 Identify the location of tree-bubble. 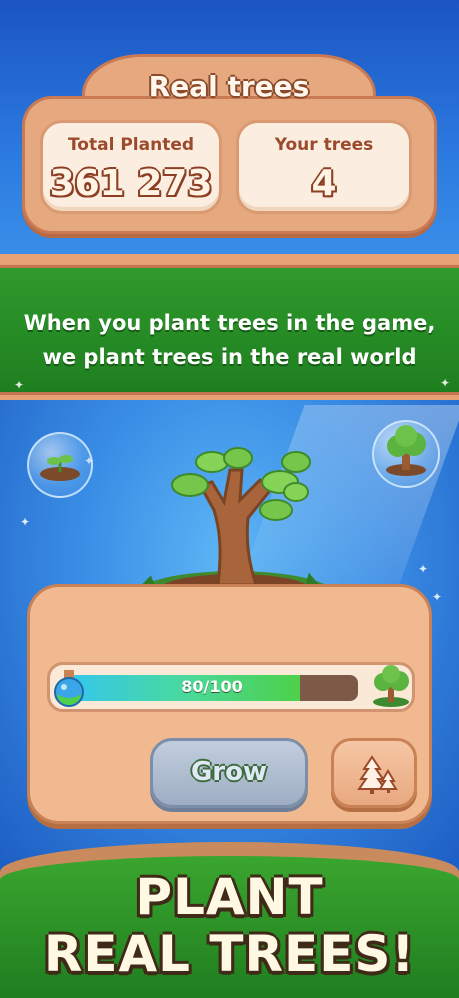
(406, 454).